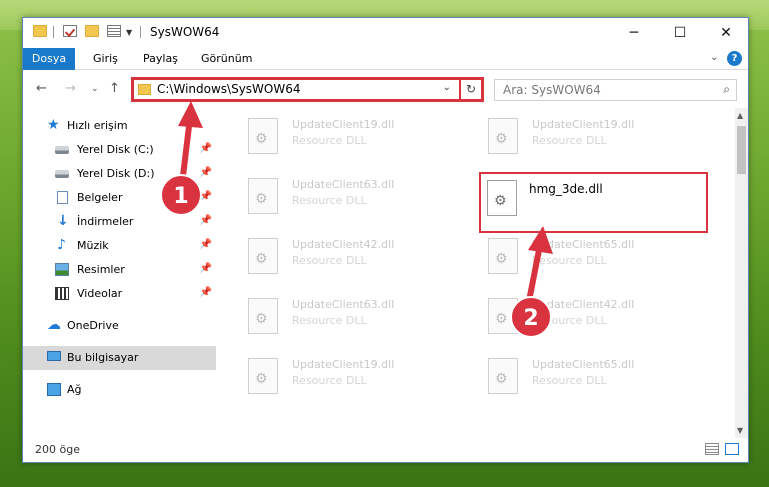 This screenshot has width=769, height=487. Describe the element at coordinates (119, 390) in the screenshot. I see `sidebar-item-network: Ağ` at that location.